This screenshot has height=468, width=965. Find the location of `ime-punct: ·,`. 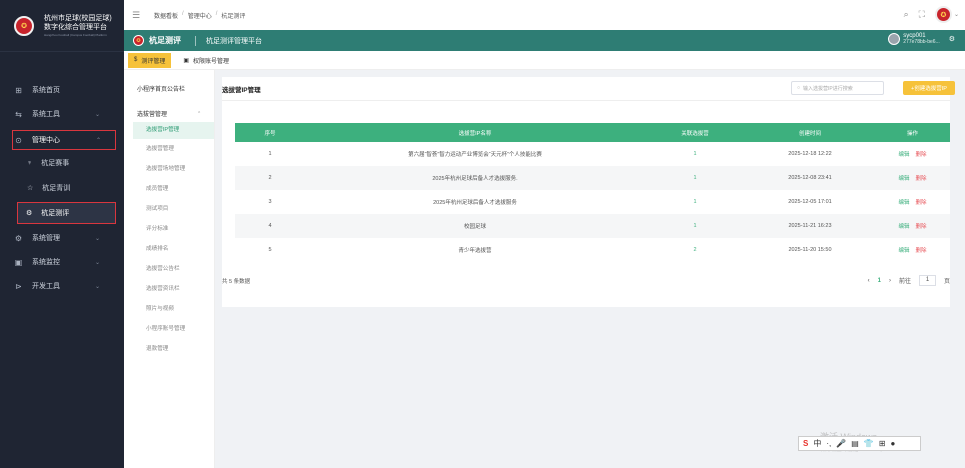

ime-punct: ·, is located at coordinates (828, 443).